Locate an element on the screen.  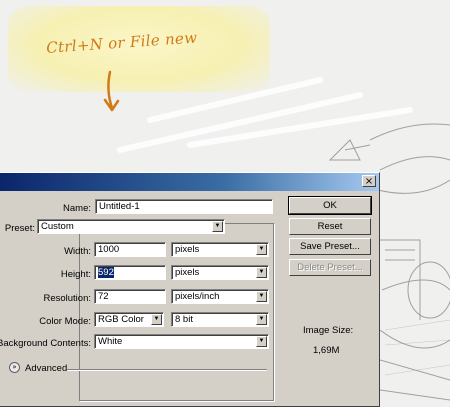
name-label: Name: is located at coordinates (77, 208).